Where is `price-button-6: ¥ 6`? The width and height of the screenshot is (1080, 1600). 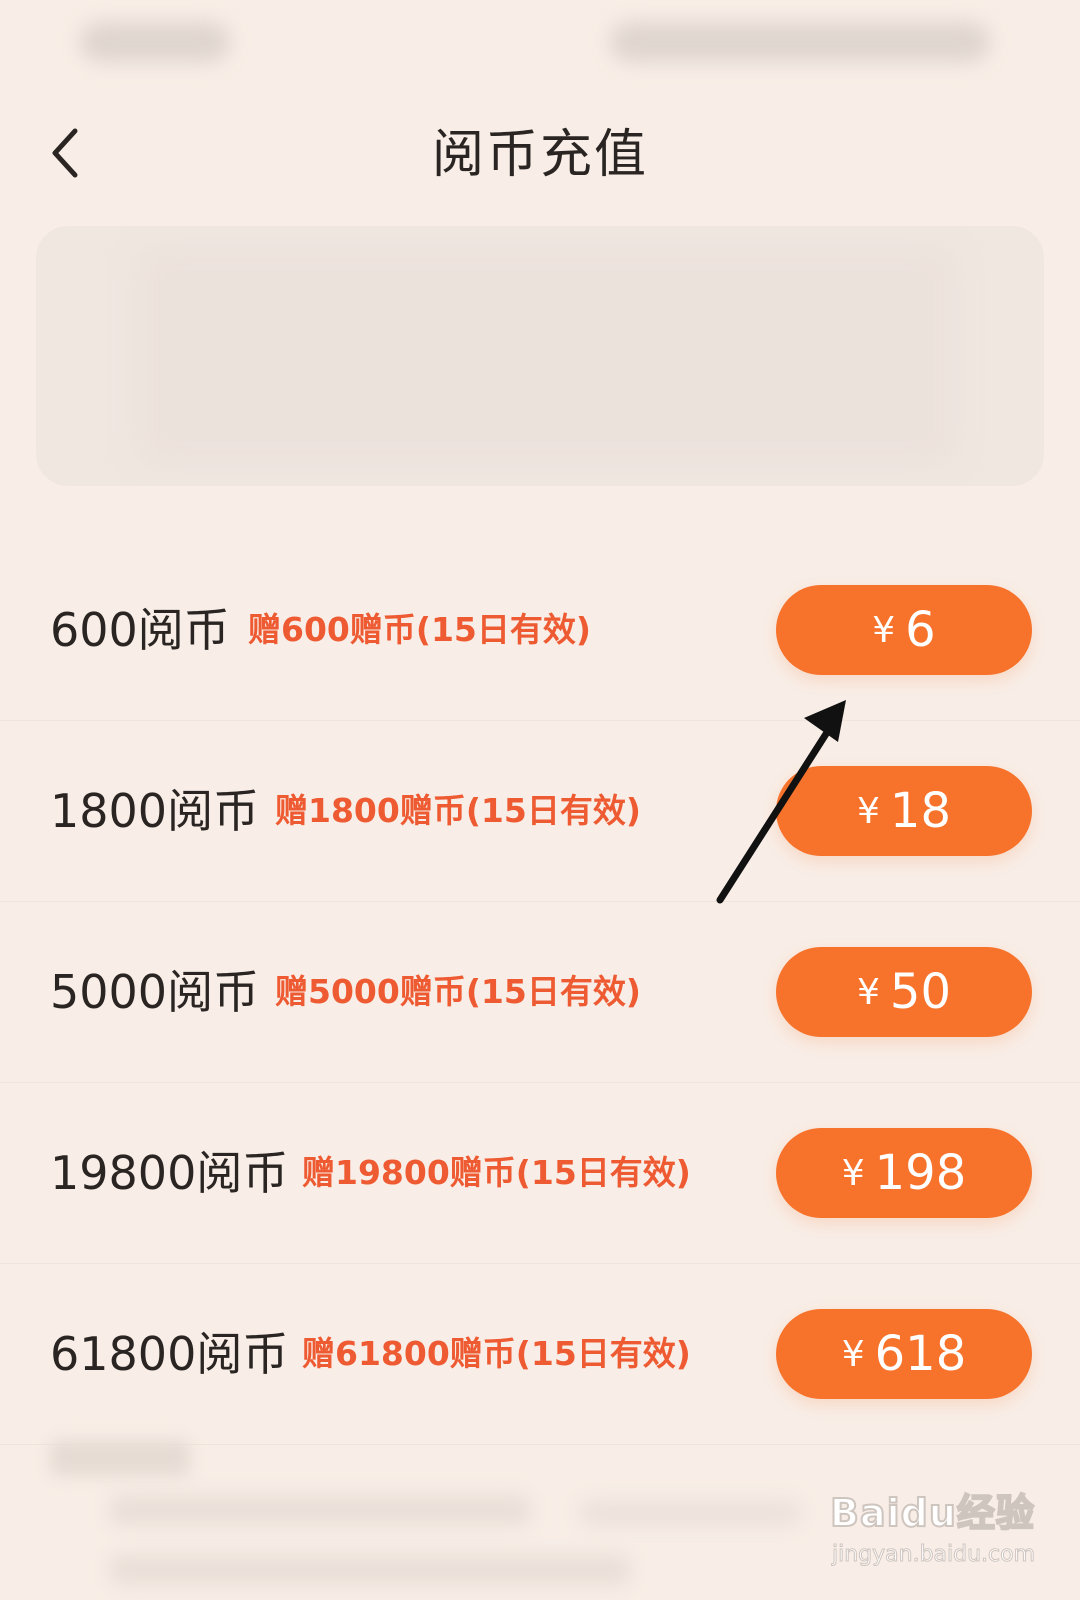 price-button-6: ¥ 6 is located at coordinates (904, 630).